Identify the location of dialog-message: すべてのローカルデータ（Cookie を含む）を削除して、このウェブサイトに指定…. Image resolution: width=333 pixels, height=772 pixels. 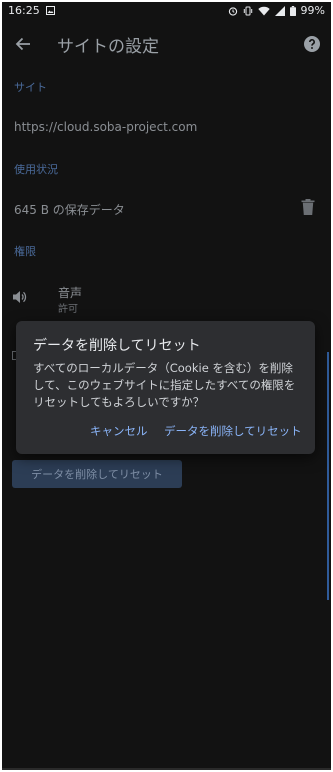
(164, 385).